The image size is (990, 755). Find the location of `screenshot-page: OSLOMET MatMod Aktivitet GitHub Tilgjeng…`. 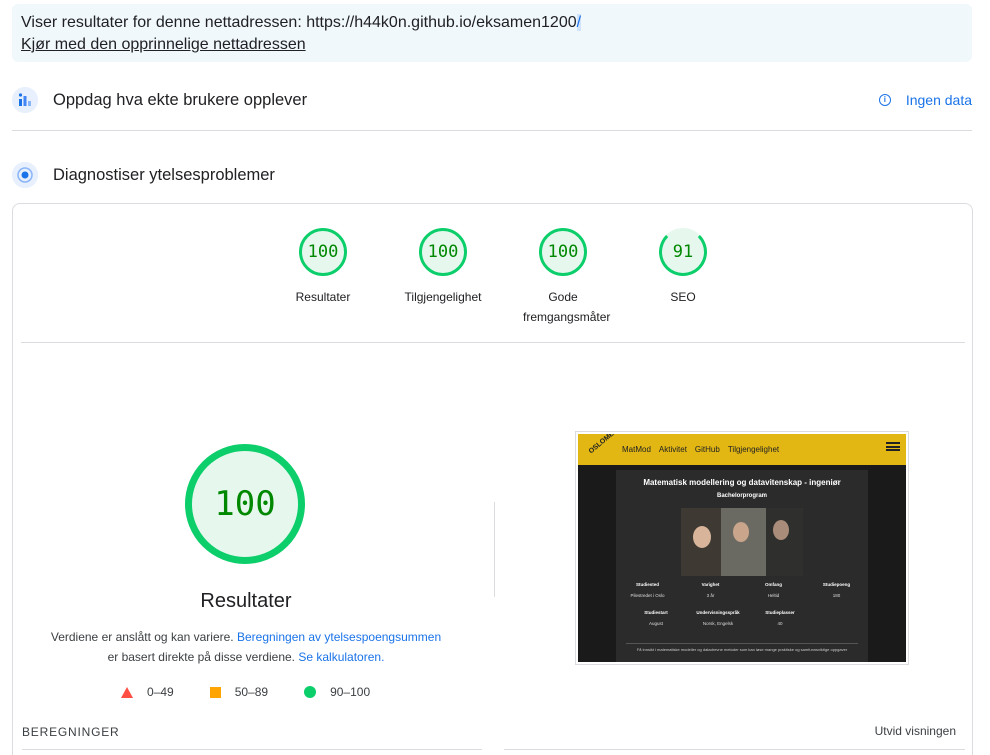

screenshot-page: OSLOMET MatMod Aktivitet GitHub Tilgjeng… is located at coordinates (742, 548).